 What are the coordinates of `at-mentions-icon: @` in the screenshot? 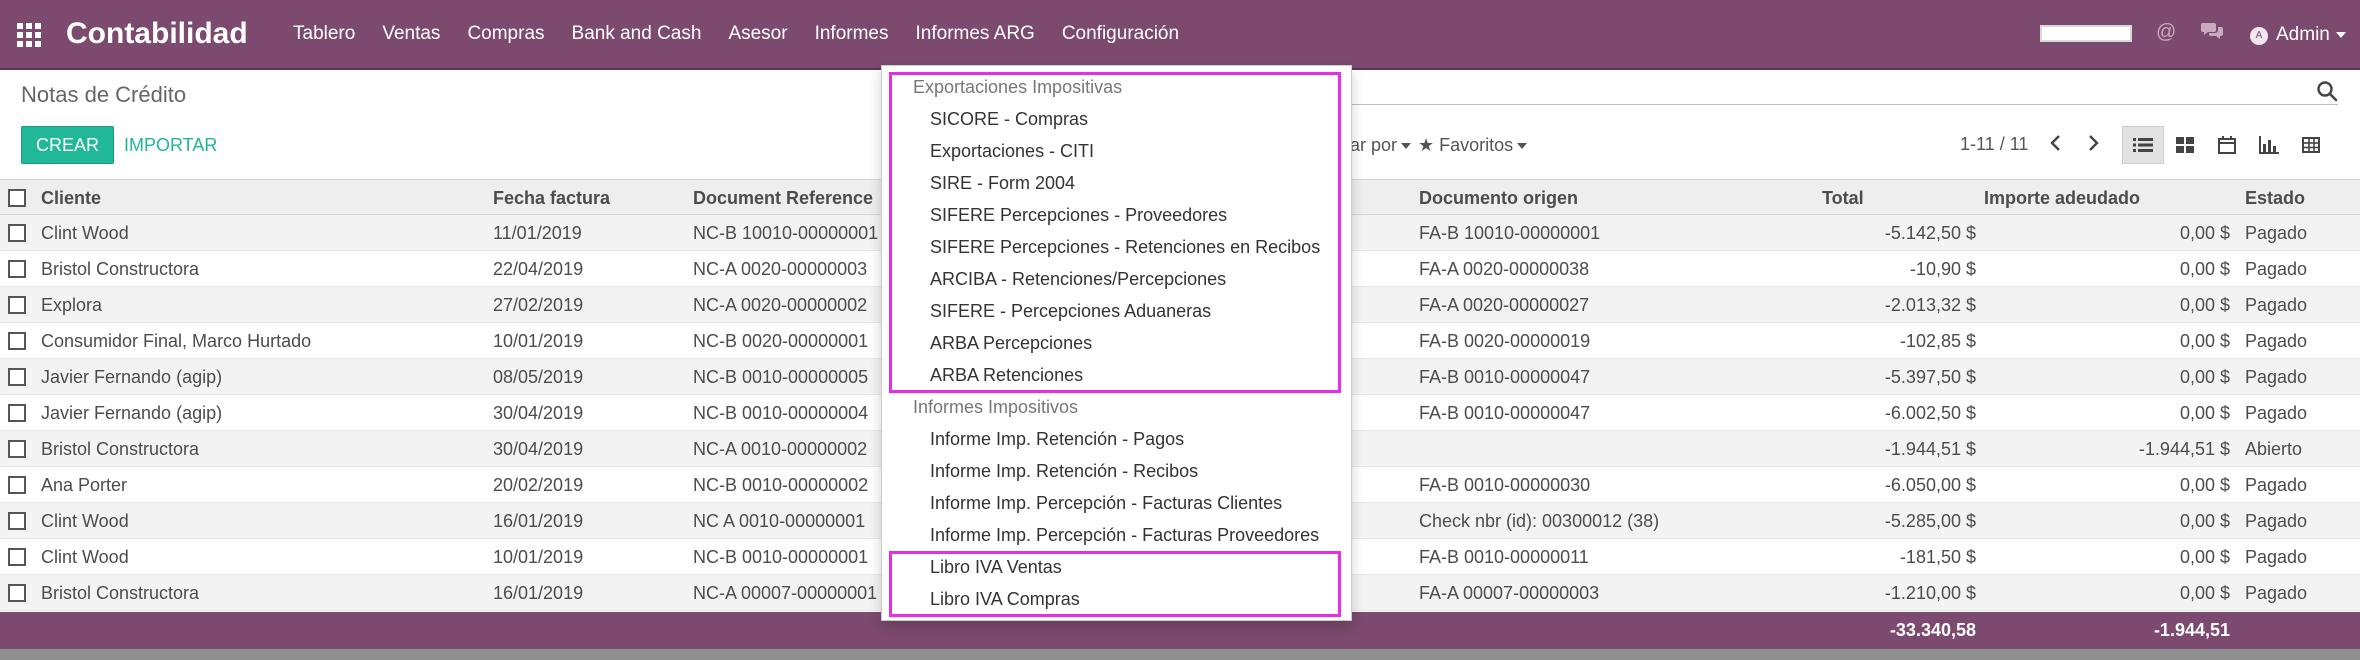 It's located at (2166, 32).